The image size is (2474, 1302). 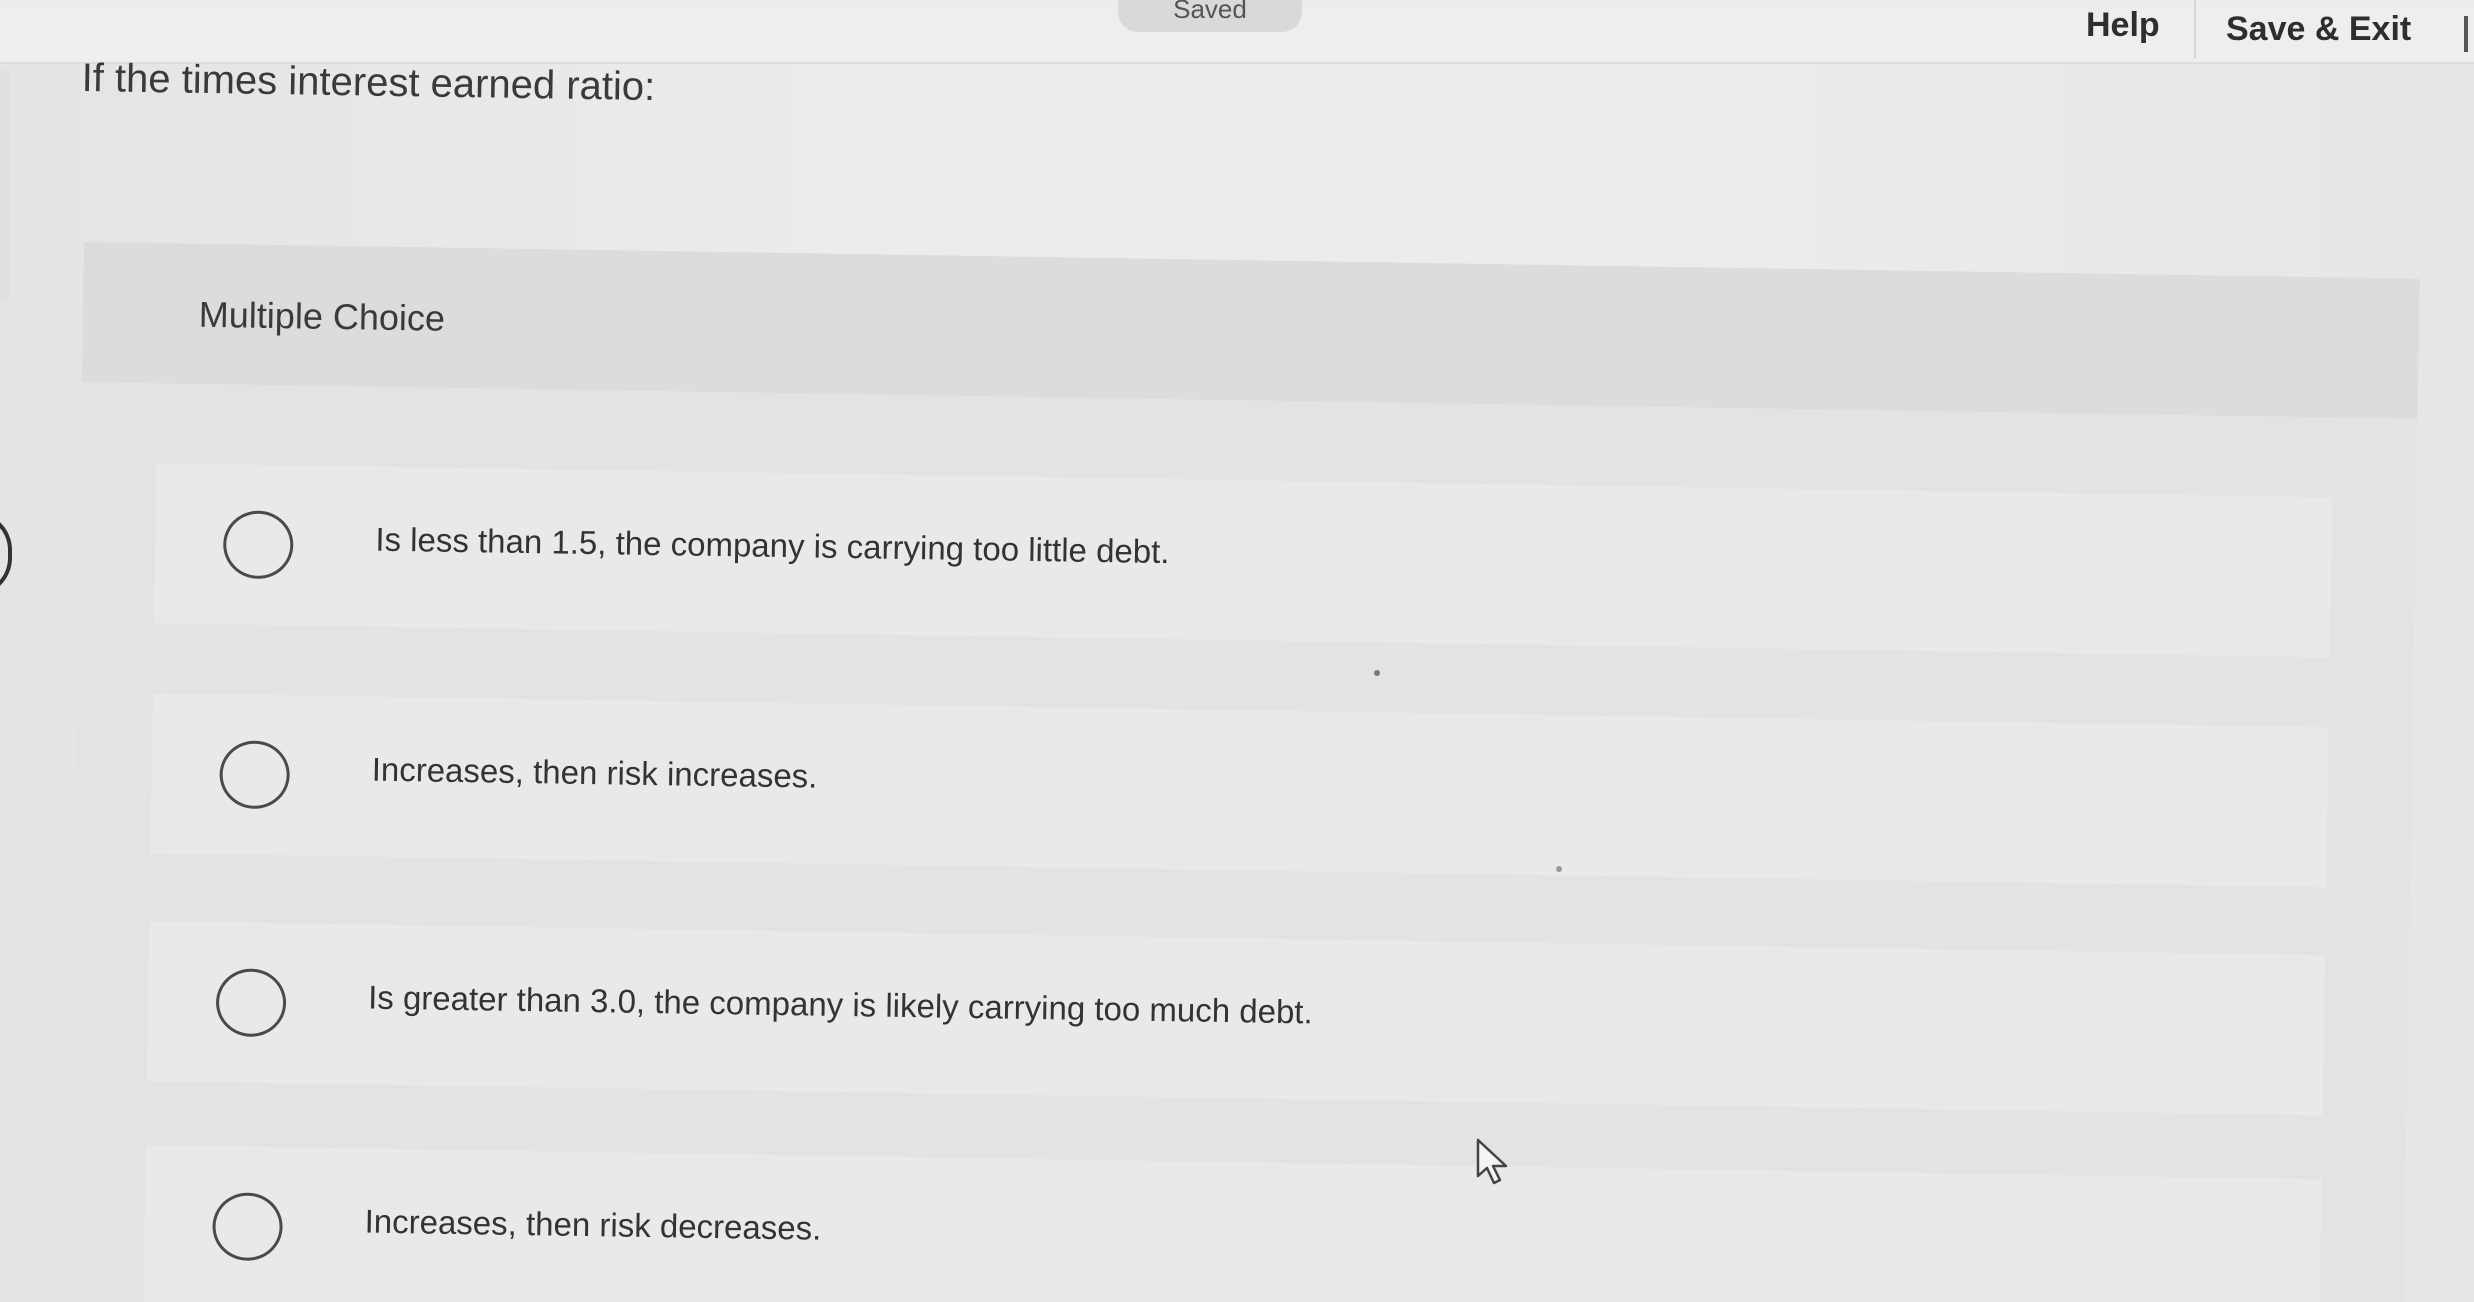 What do you see at coordinates (2466, 34) in the screenshot?
I see `topbar-edge-mark` at bounding box center [2466, 34].